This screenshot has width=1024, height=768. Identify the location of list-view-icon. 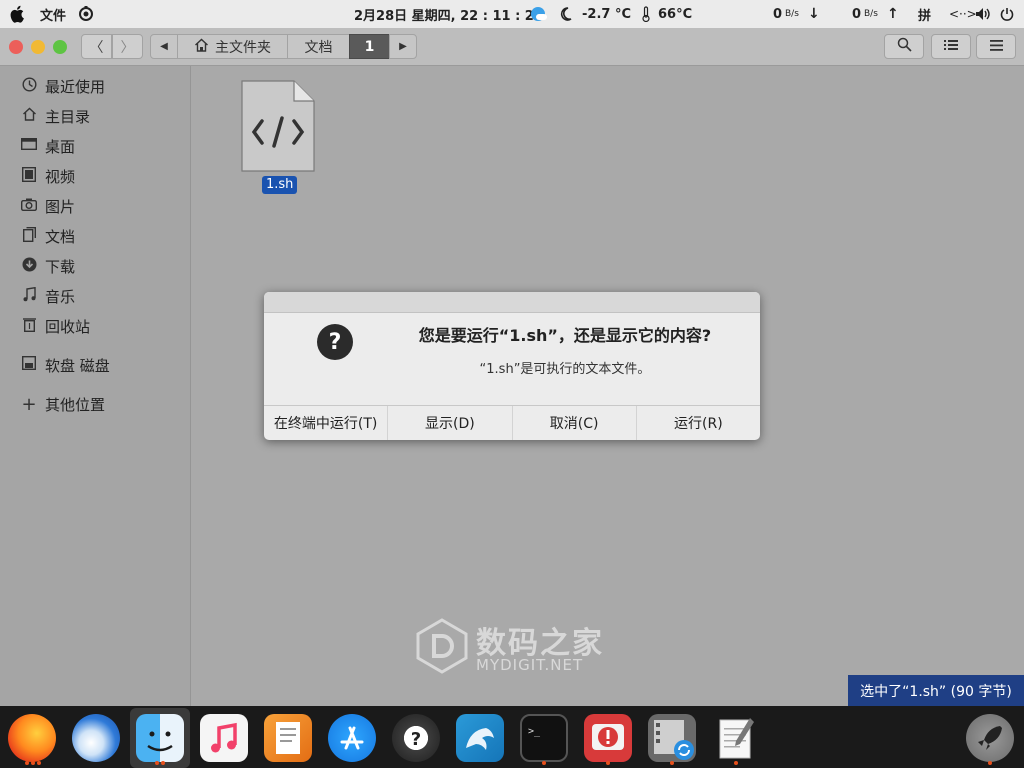
(951, 47).